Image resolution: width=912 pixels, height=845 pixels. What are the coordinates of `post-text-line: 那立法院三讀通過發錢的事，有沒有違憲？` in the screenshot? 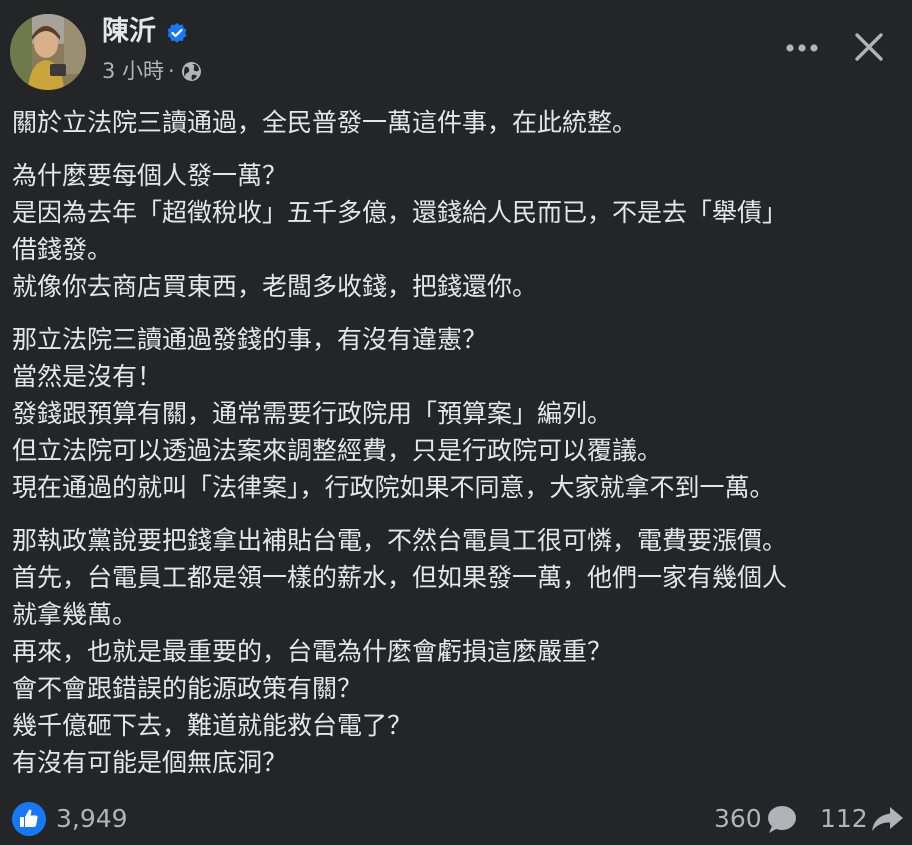 It's located at (250, 339).